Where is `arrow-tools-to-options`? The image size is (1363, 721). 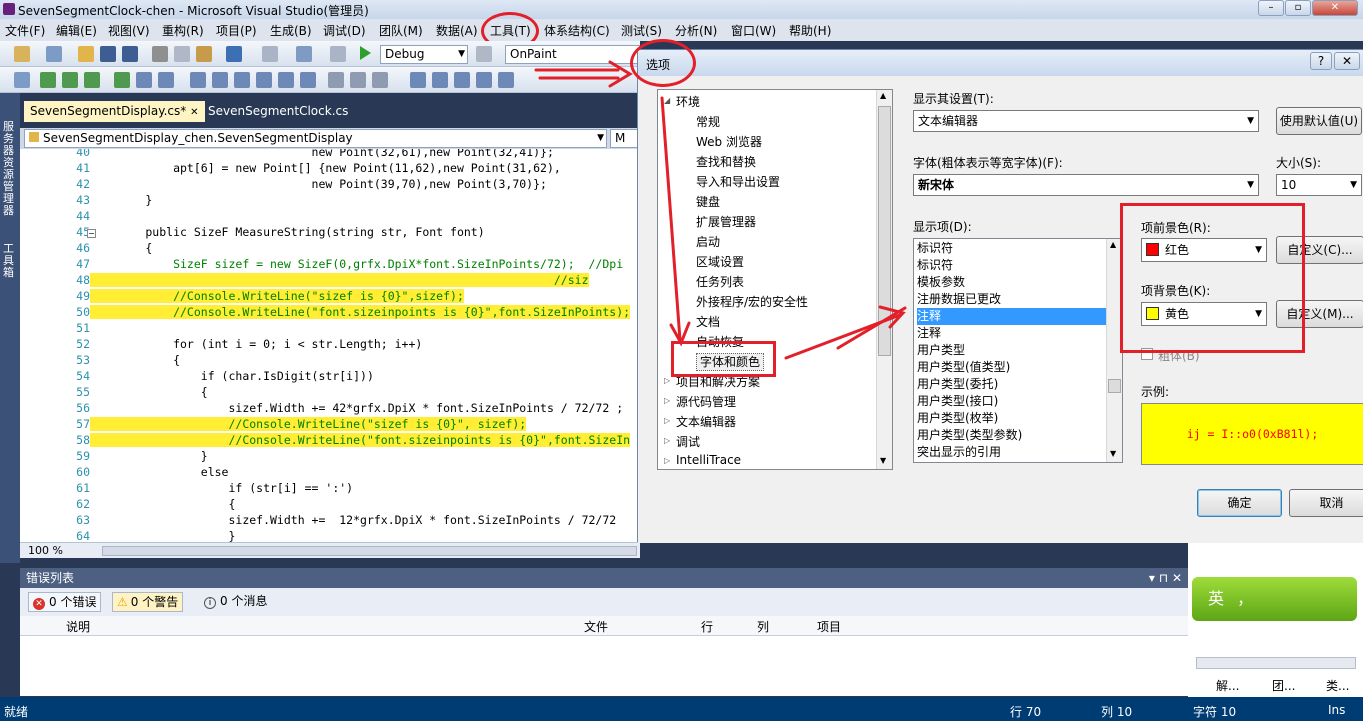
arrow-tools-to-options is located at coordinates (583, 74).